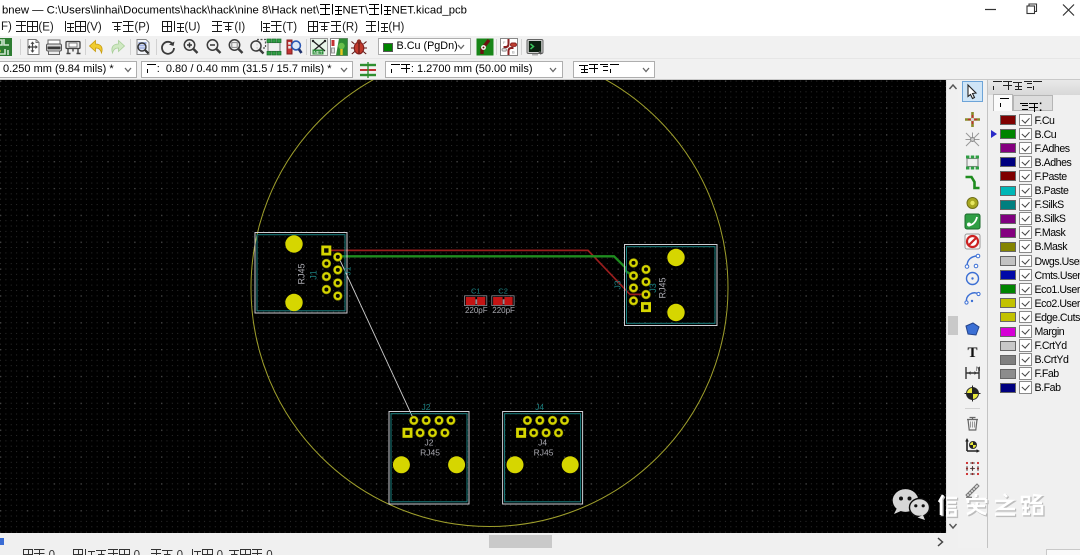  I want to click on svg-text: B, so click(513, 52).